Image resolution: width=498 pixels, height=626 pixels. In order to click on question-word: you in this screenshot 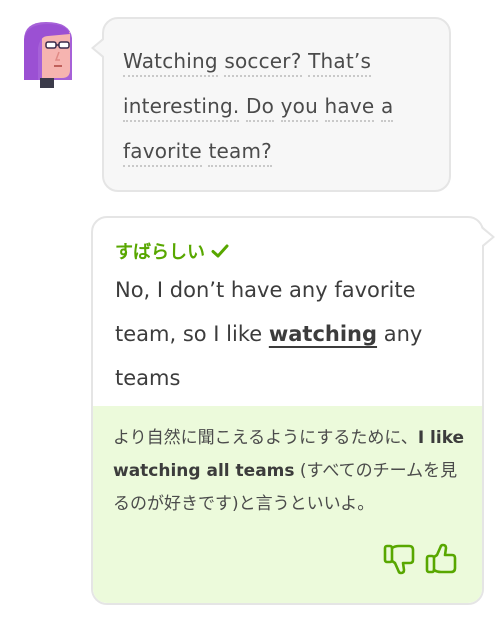, I will do `click(299, 108)`.